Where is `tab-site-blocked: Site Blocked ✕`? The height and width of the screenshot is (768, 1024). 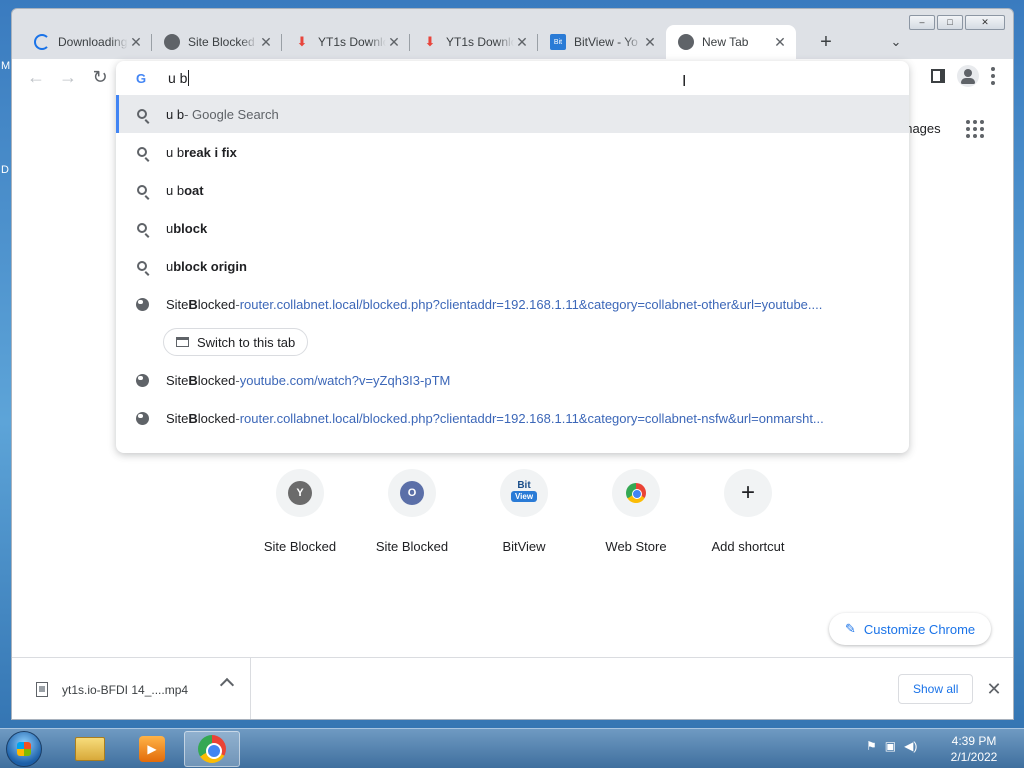
tab-site-blocked: Site Blocked ✕ is located at coordinates (217, 42).